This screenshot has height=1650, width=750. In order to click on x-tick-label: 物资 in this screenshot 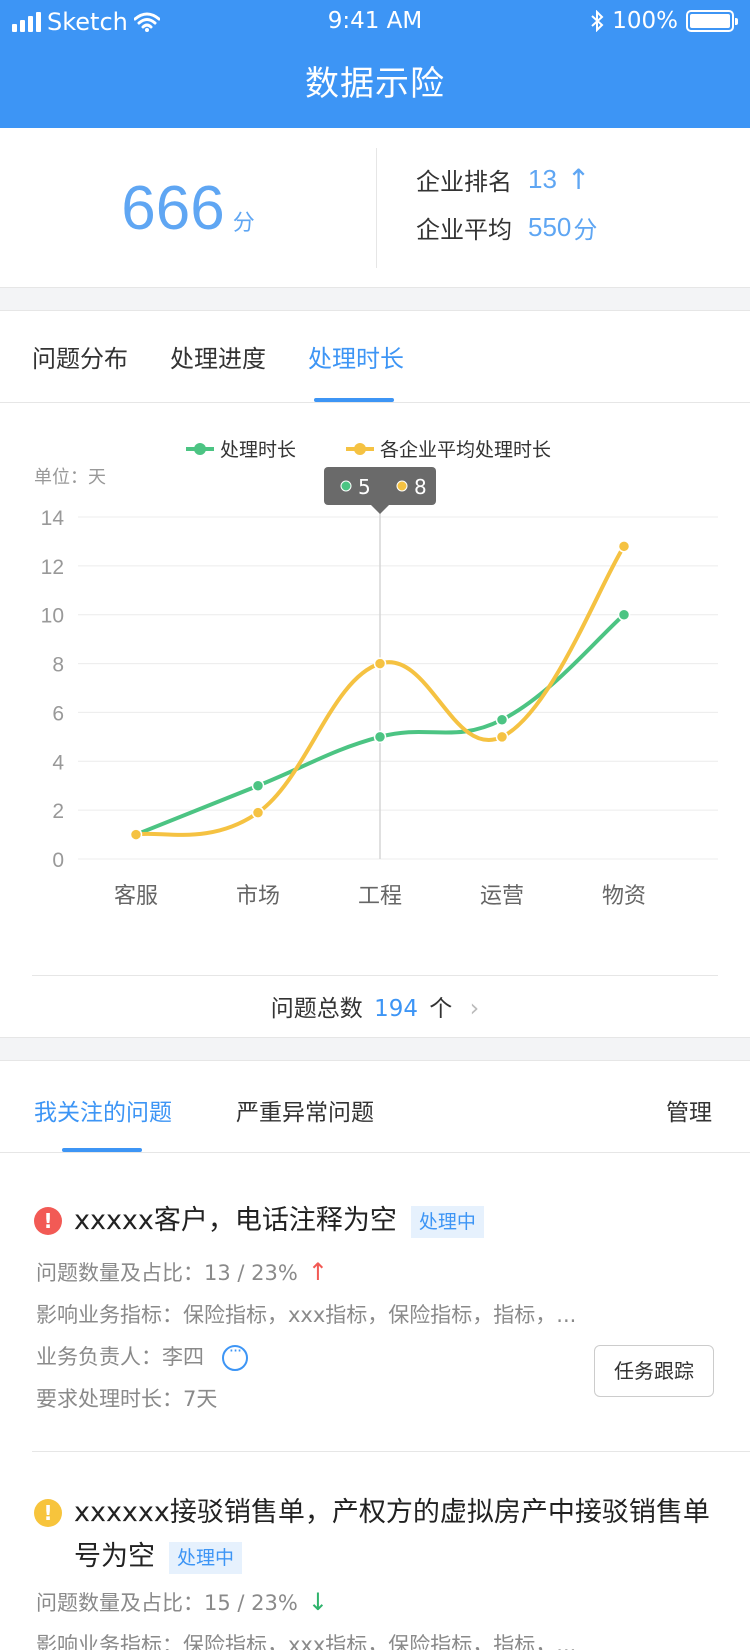, I will do `click(624, 896)`.